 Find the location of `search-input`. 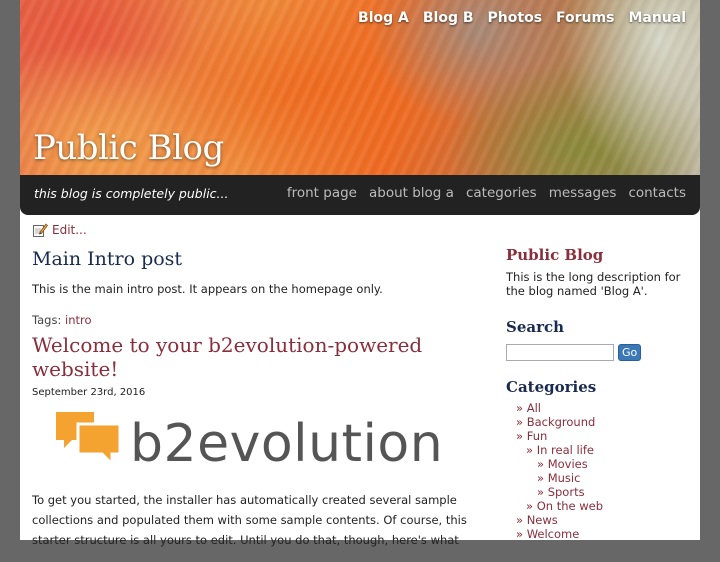

search-input is located at coordinates (560, 352).